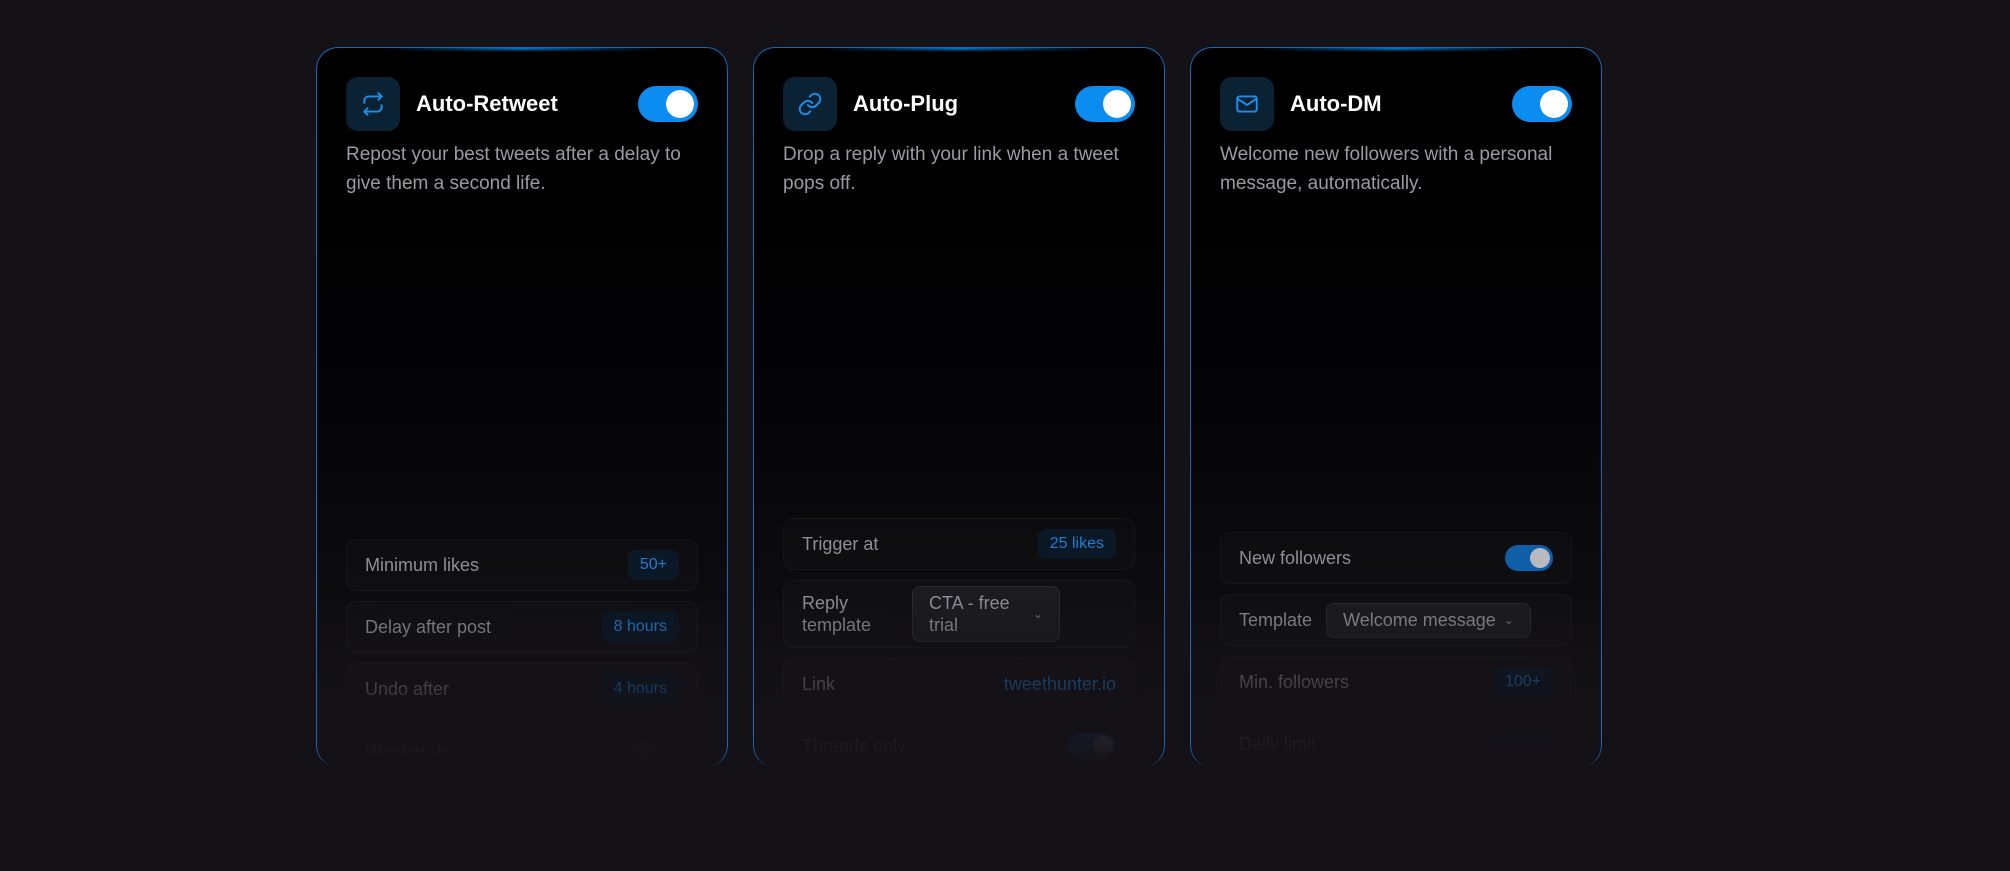 The image size is (2010, 871). What do you see at coordinates (959, 544) in the screenshot?
I see `setting-row-trigger: Trigger at 25 likes` at bounding box center [959, 544].